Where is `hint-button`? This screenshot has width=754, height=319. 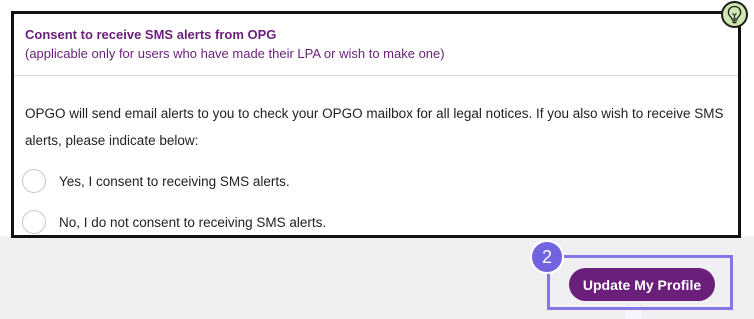
hint-button is located at coordinates (734, 14).